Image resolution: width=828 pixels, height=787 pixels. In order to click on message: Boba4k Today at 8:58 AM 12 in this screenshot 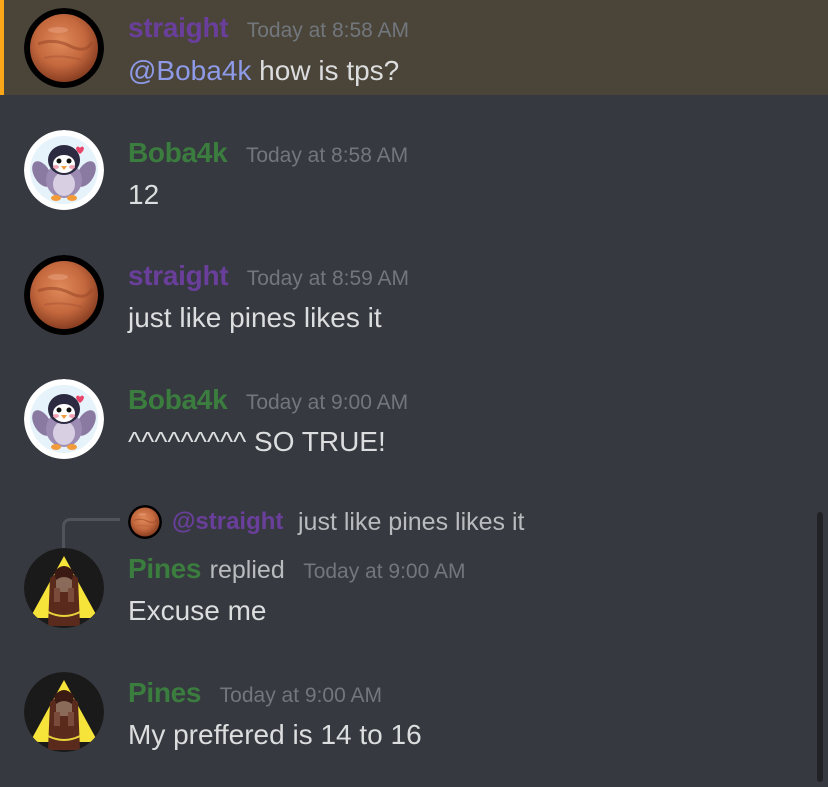, I will do `click(414, 165)`.